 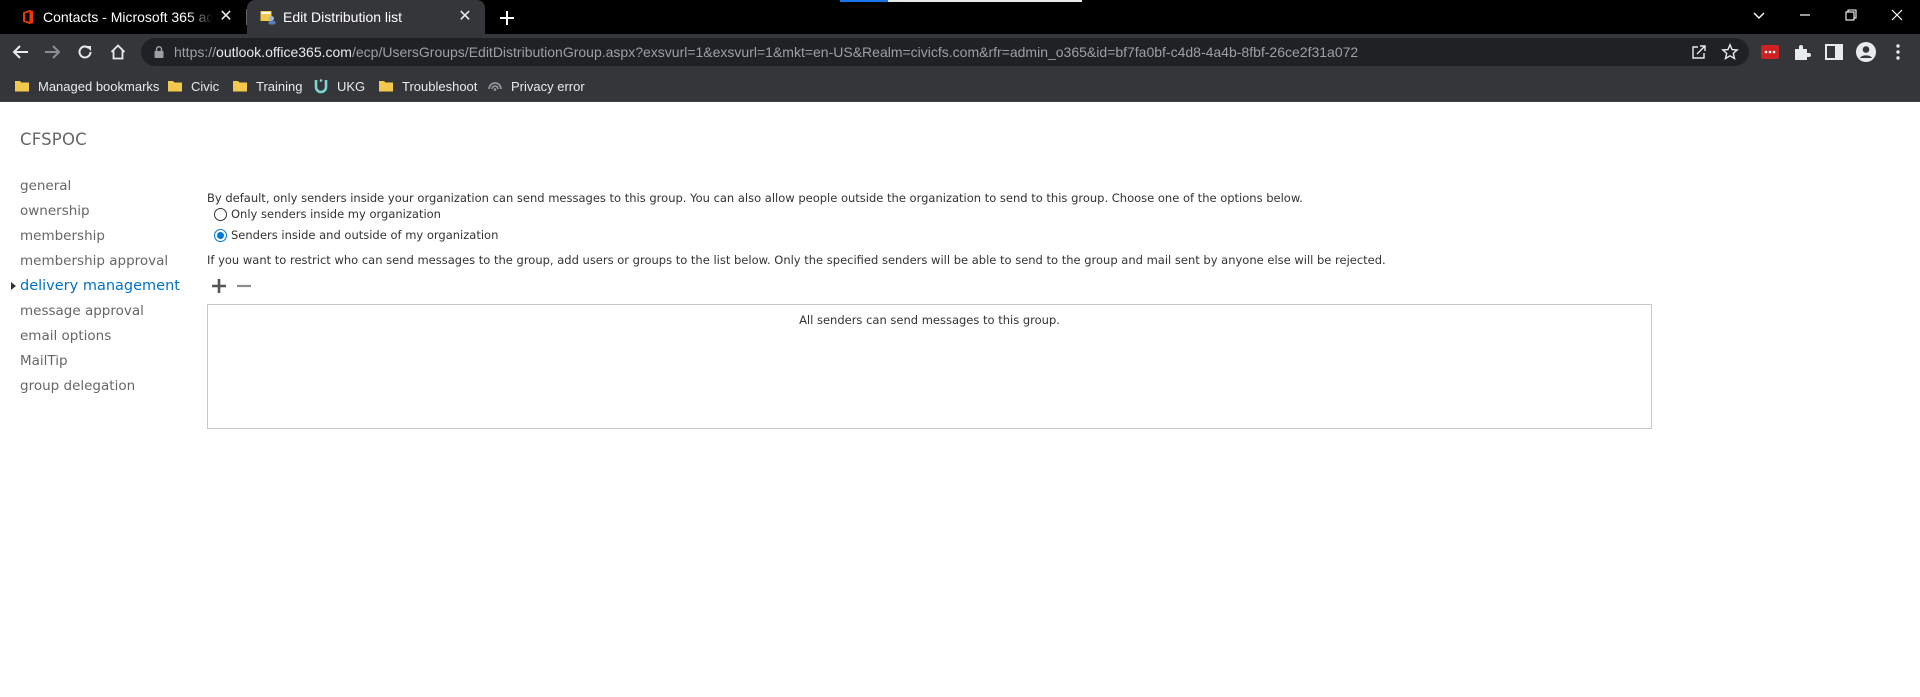 I want to click on nav-item-delivery-management: delivery management, so click(x=95, y=286).